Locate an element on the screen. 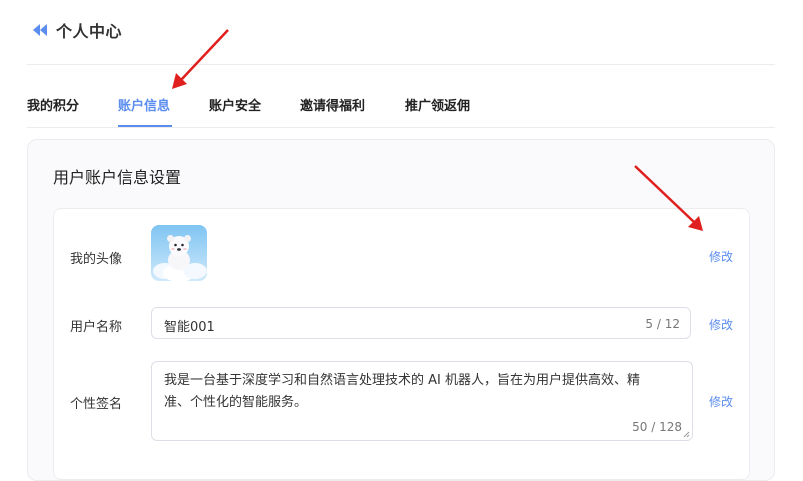 This screenshot has height=481, width=803. page-header: 个人中心 is located at coordinates (77, 30).